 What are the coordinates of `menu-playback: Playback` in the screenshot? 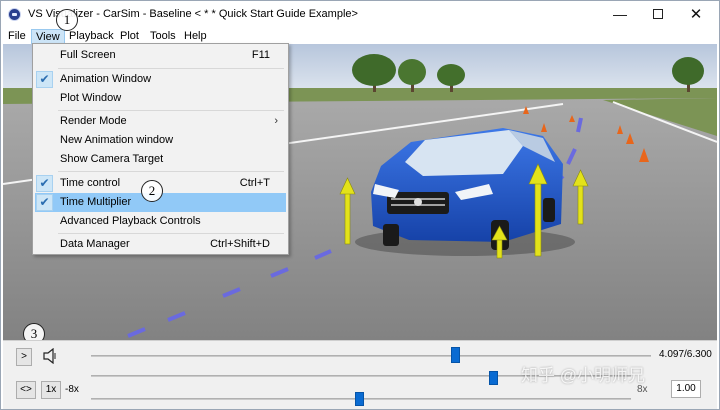 It's located at (91, 36).